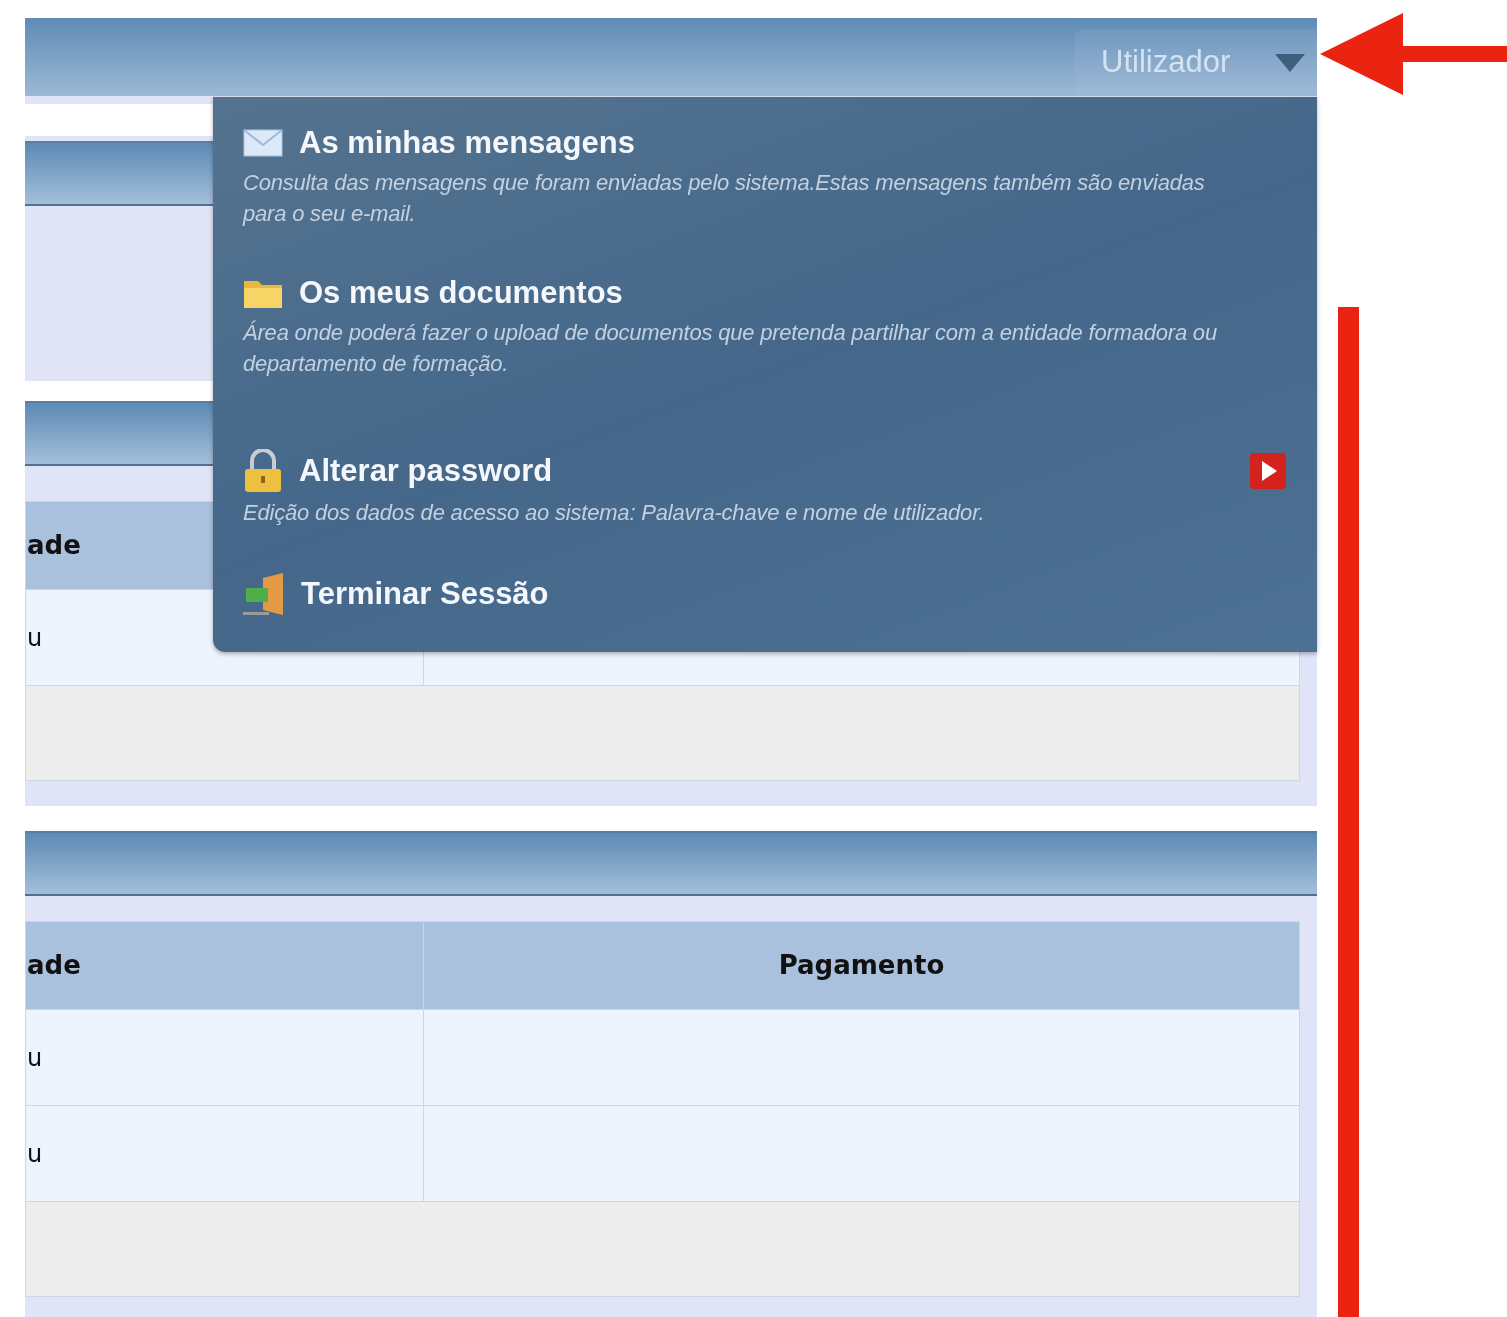  I want to click on exit-door-icon, so click(264, 594).